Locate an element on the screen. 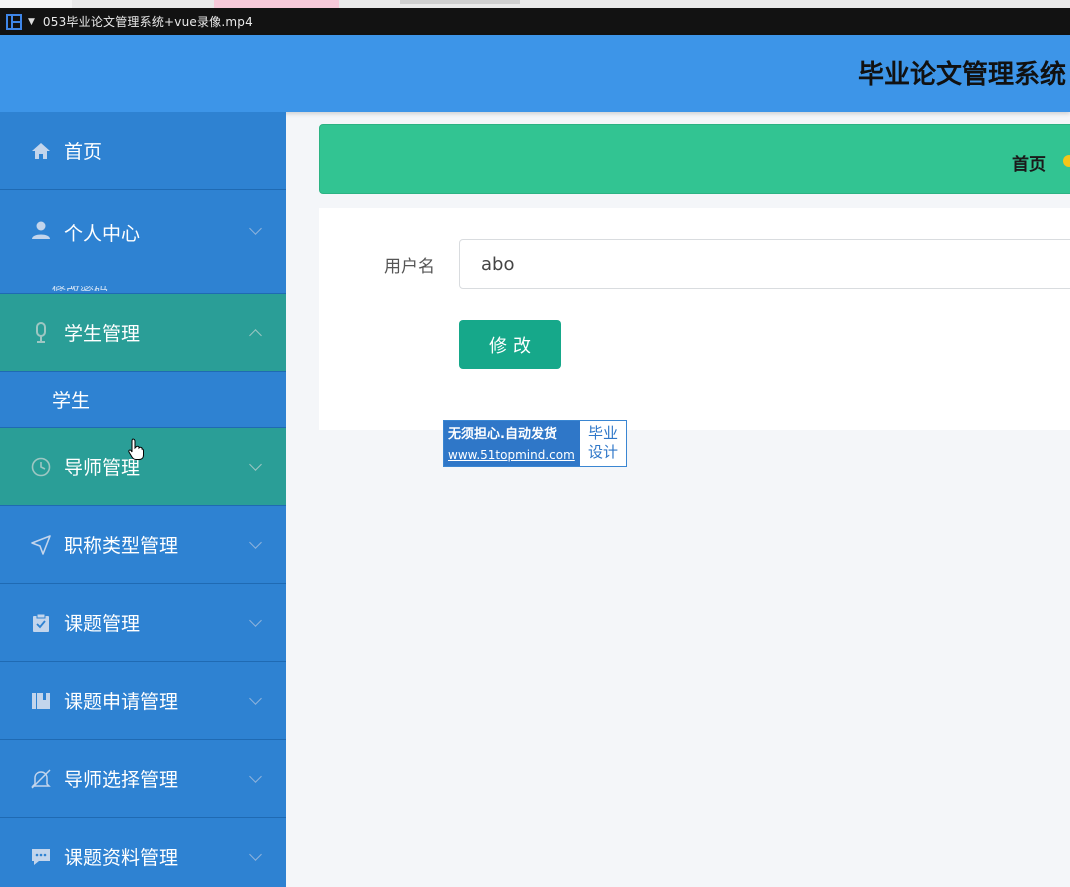  watermark-tag-line: 毕业 is located at coordinates (602, 433).